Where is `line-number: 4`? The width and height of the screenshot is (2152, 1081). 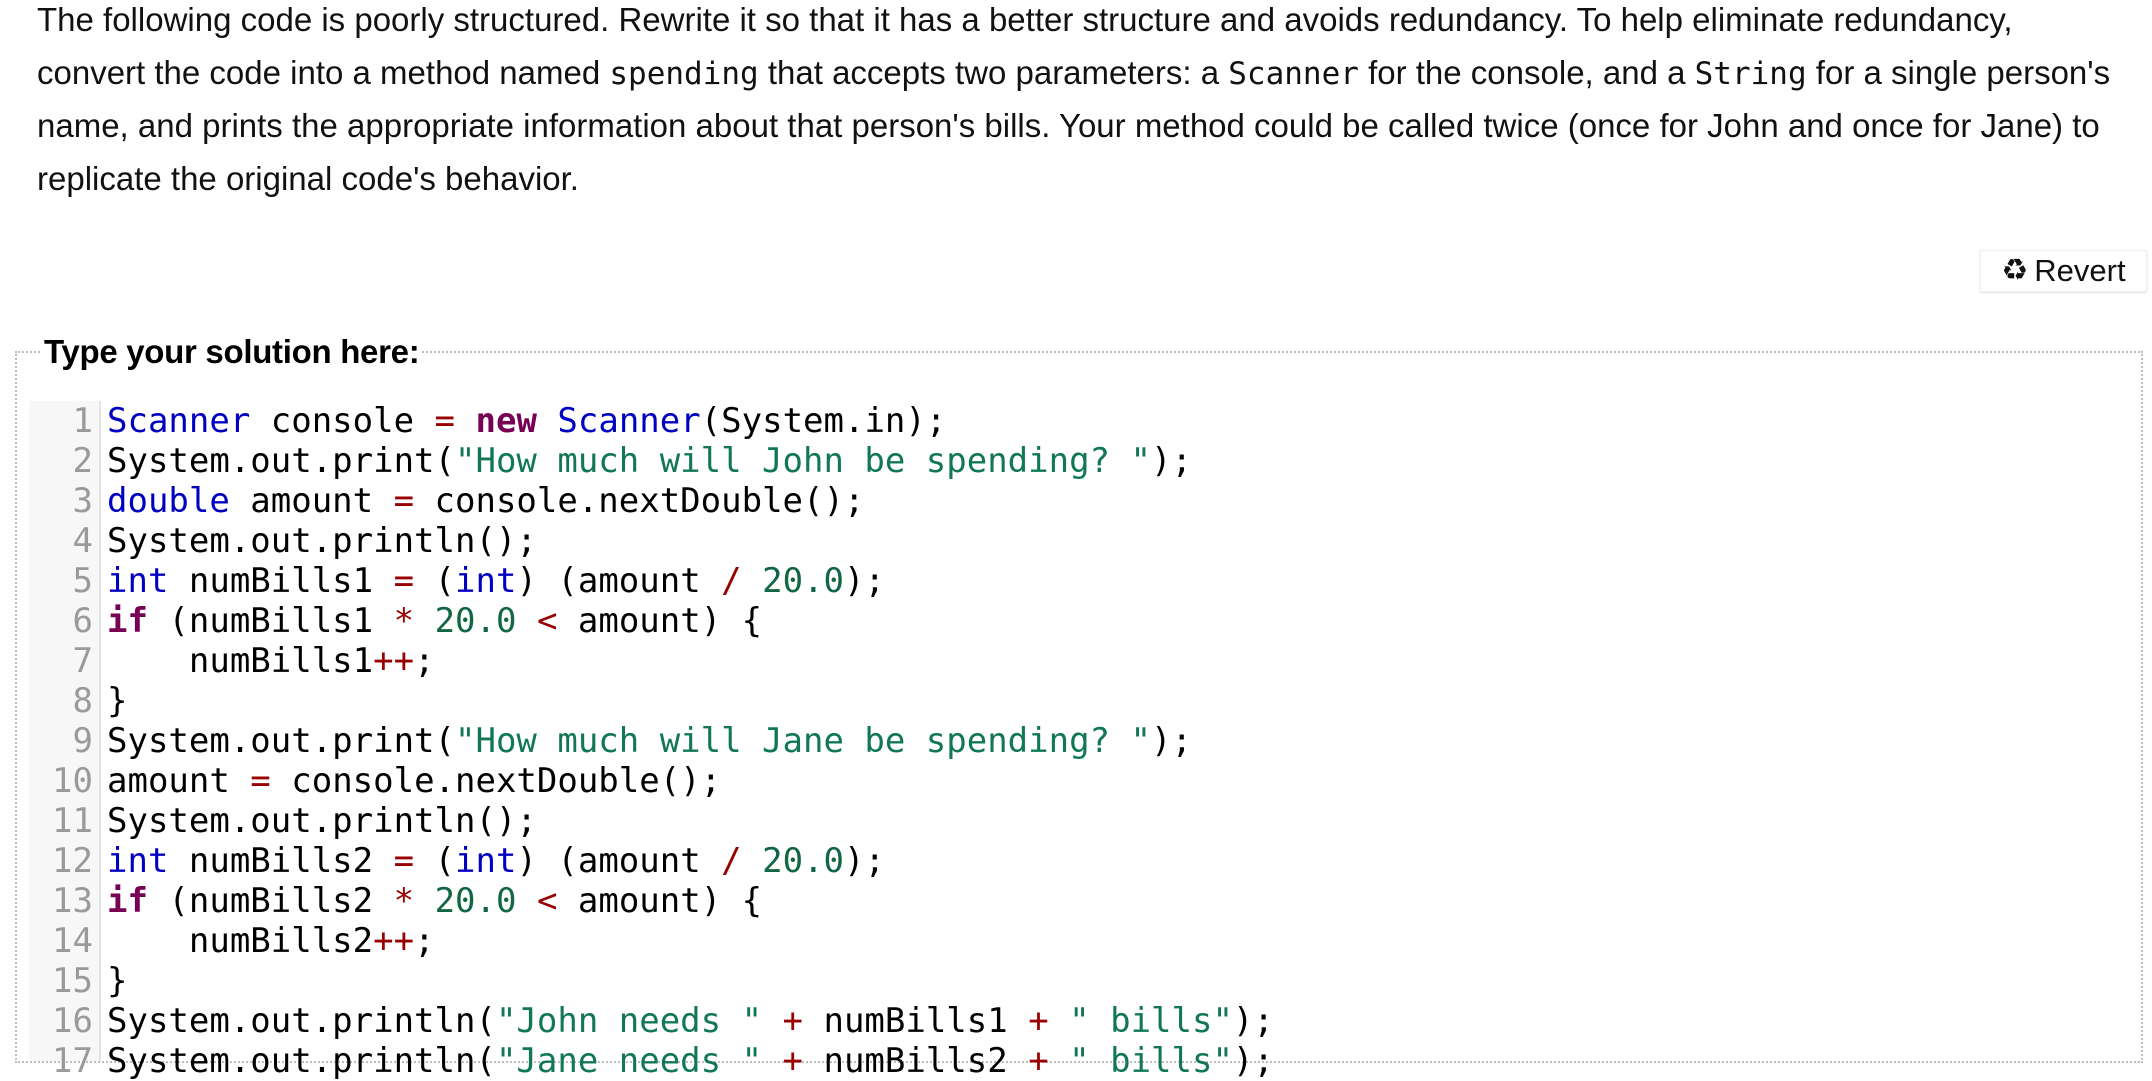
line-number: 4 is located at coordinates (82, 540).